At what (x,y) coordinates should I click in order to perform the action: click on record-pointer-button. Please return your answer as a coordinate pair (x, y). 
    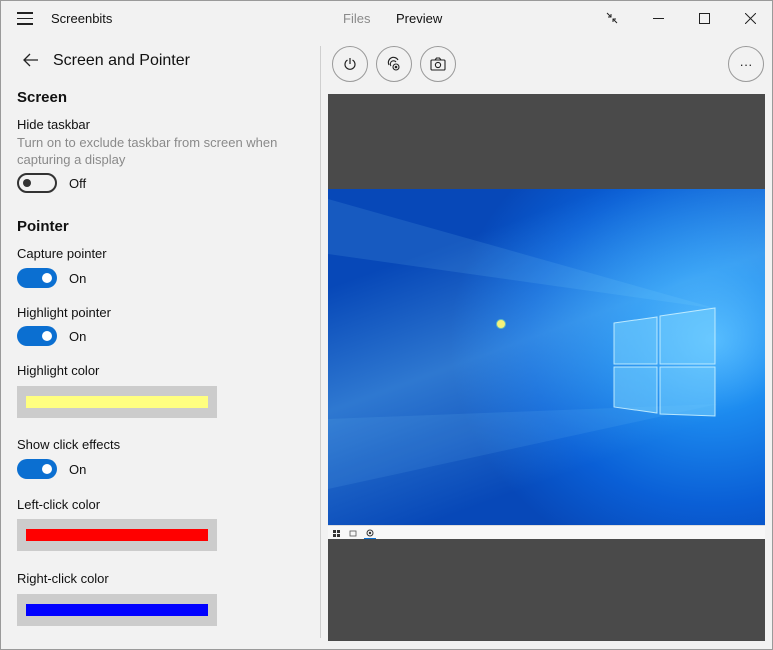
    Looking at the image, I should click on (394, 64).